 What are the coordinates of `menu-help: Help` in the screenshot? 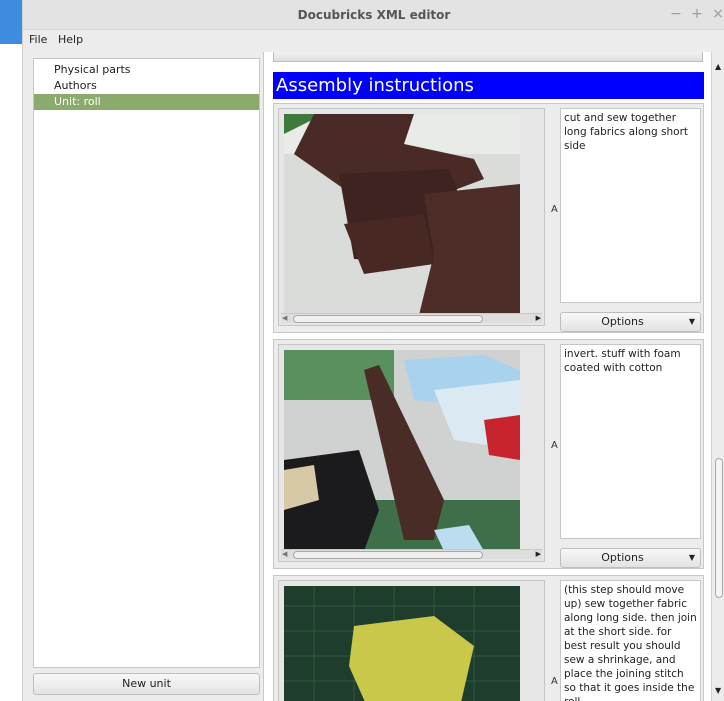 It's located at (70, 39).